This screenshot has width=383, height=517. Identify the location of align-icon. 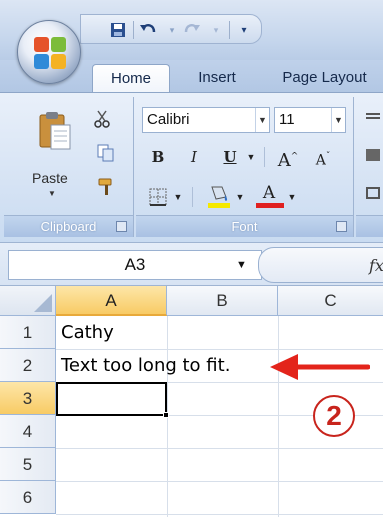
(373, 155).